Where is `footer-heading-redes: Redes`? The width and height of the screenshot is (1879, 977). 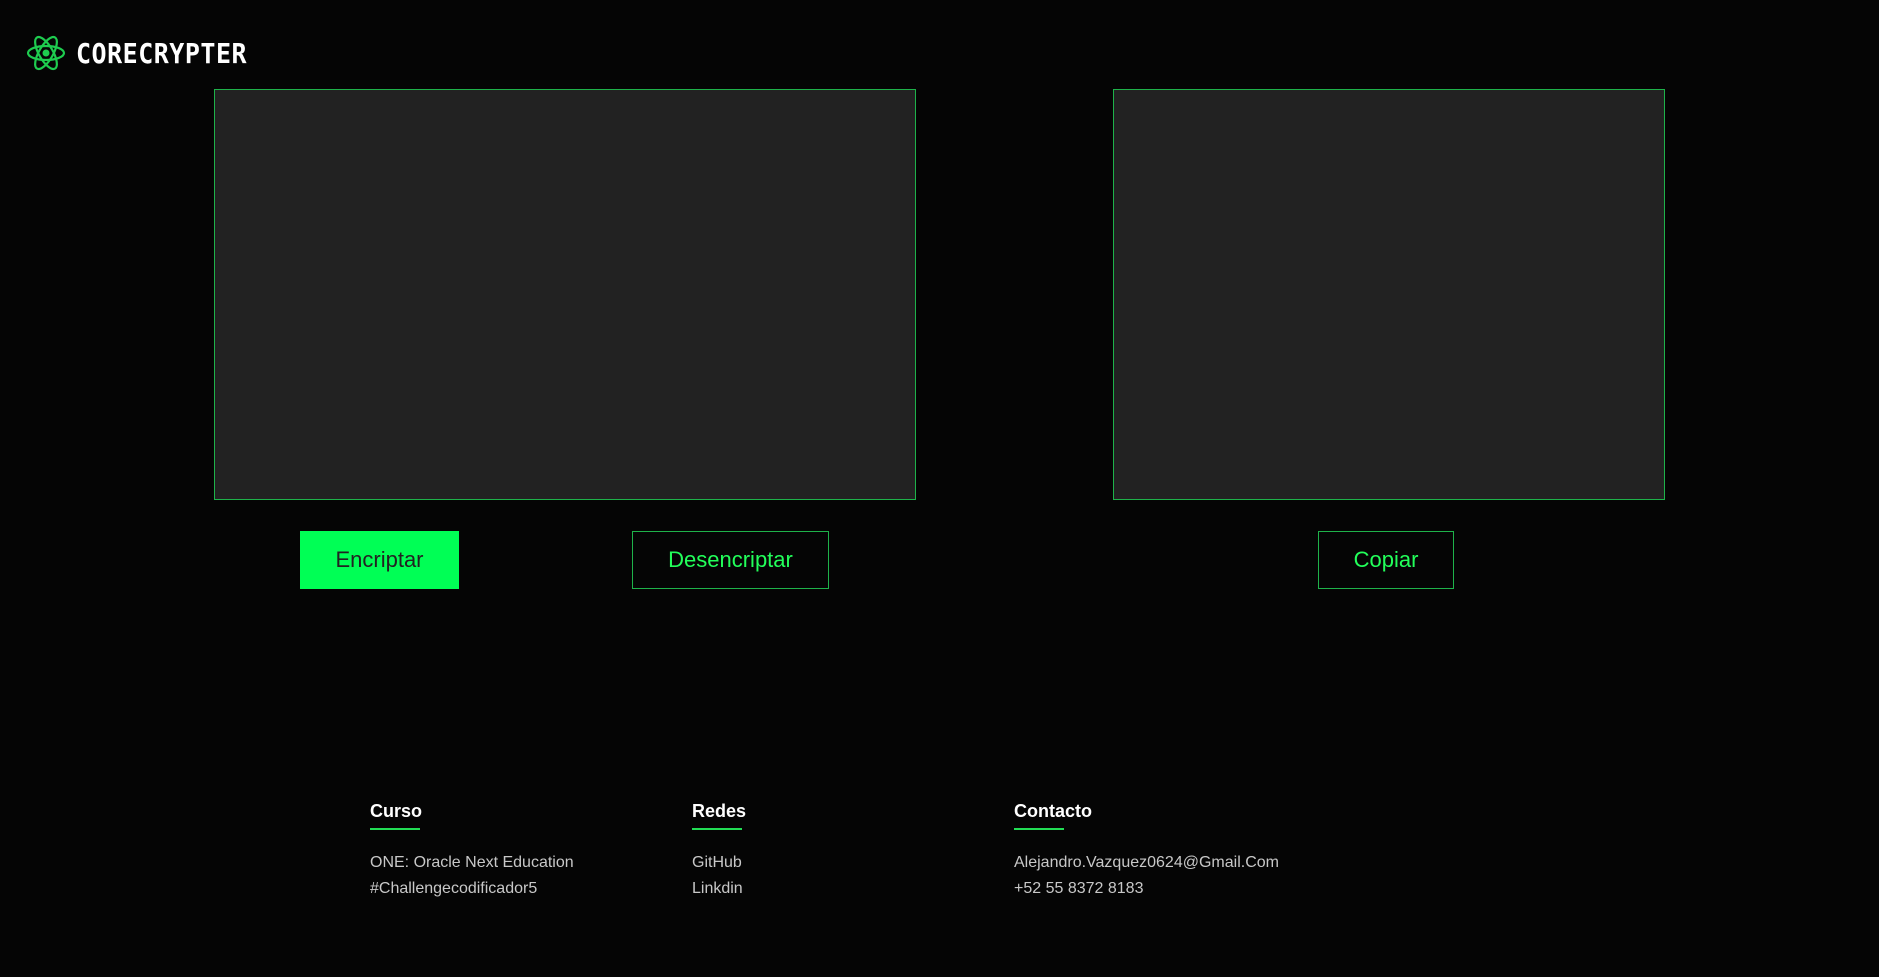
footer-heading-redes: Redes is located at coordinates (719, 811).